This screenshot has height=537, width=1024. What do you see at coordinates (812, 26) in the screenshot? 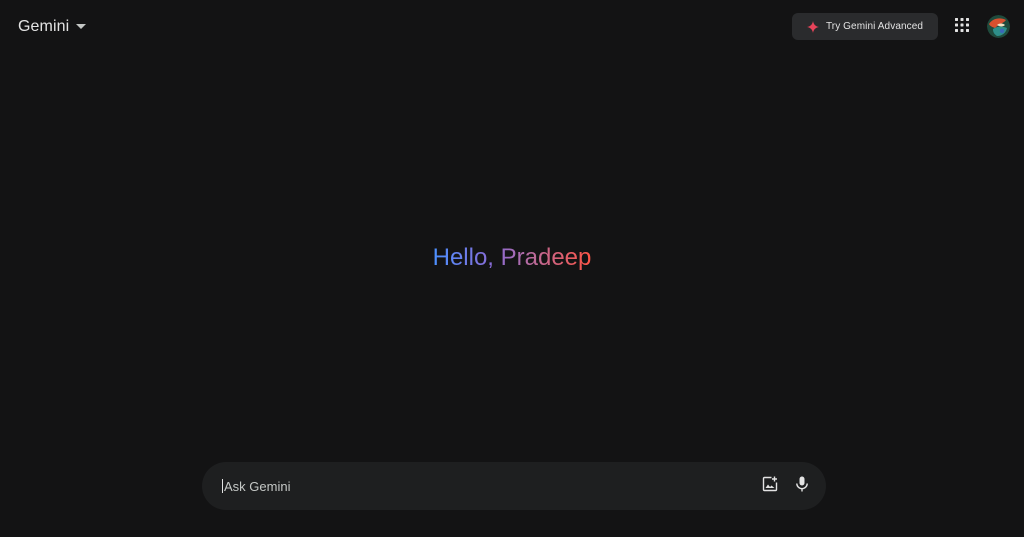
I see `sparkle-icon` at bounding box center [812, 26].